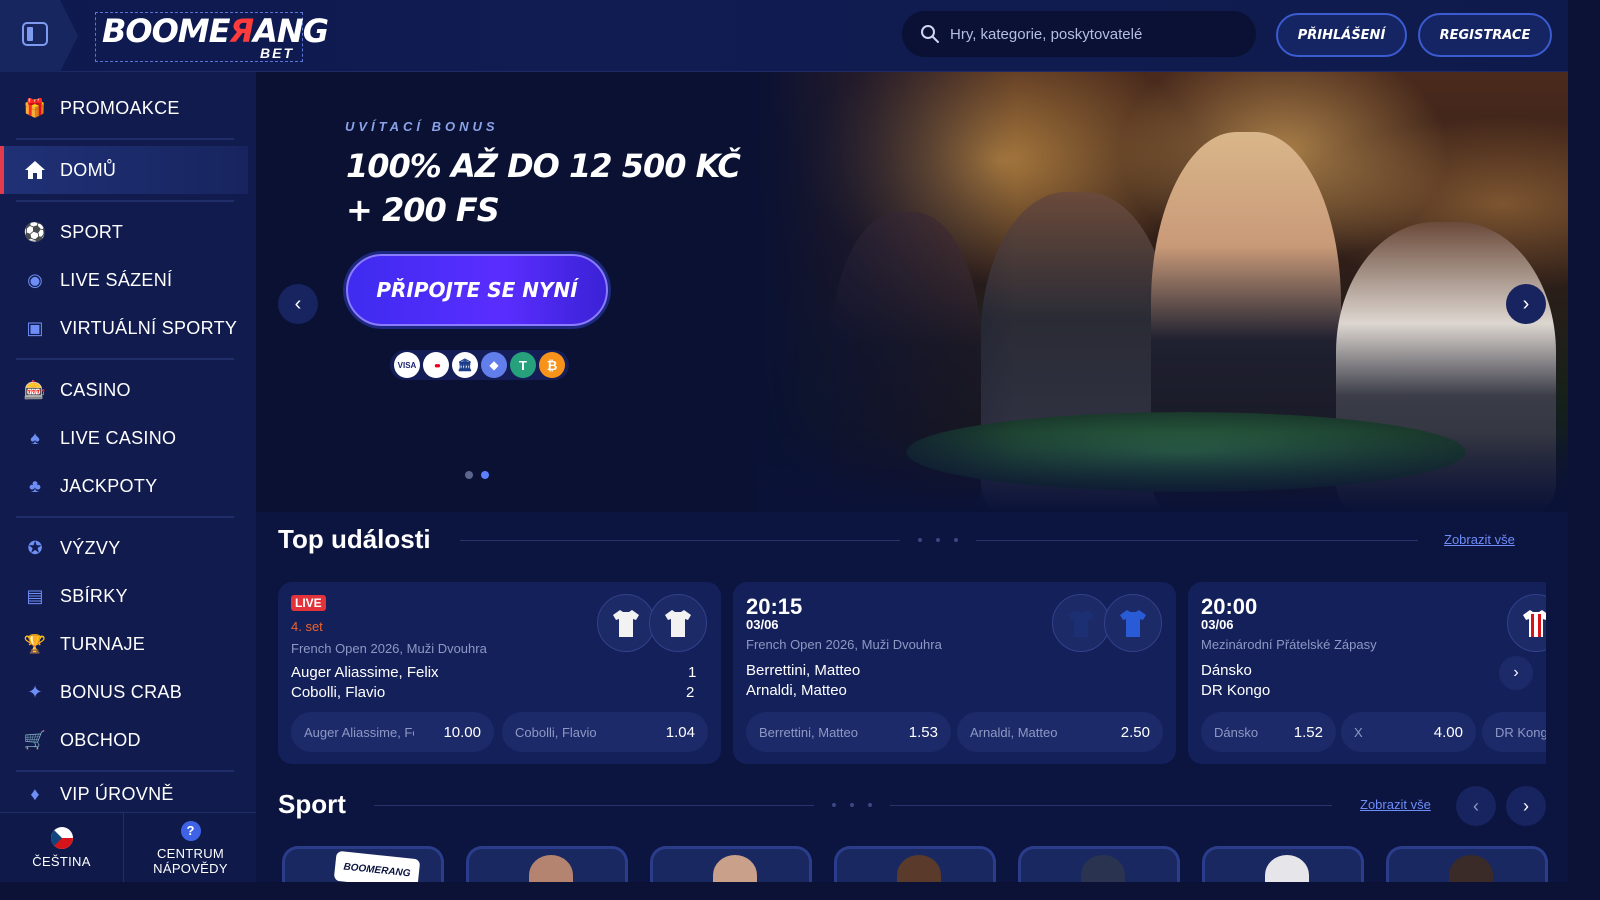 The height and width of the screenshot is (900, 1600). I want to click on ethereum-icon: ◆, so click(494, 365).